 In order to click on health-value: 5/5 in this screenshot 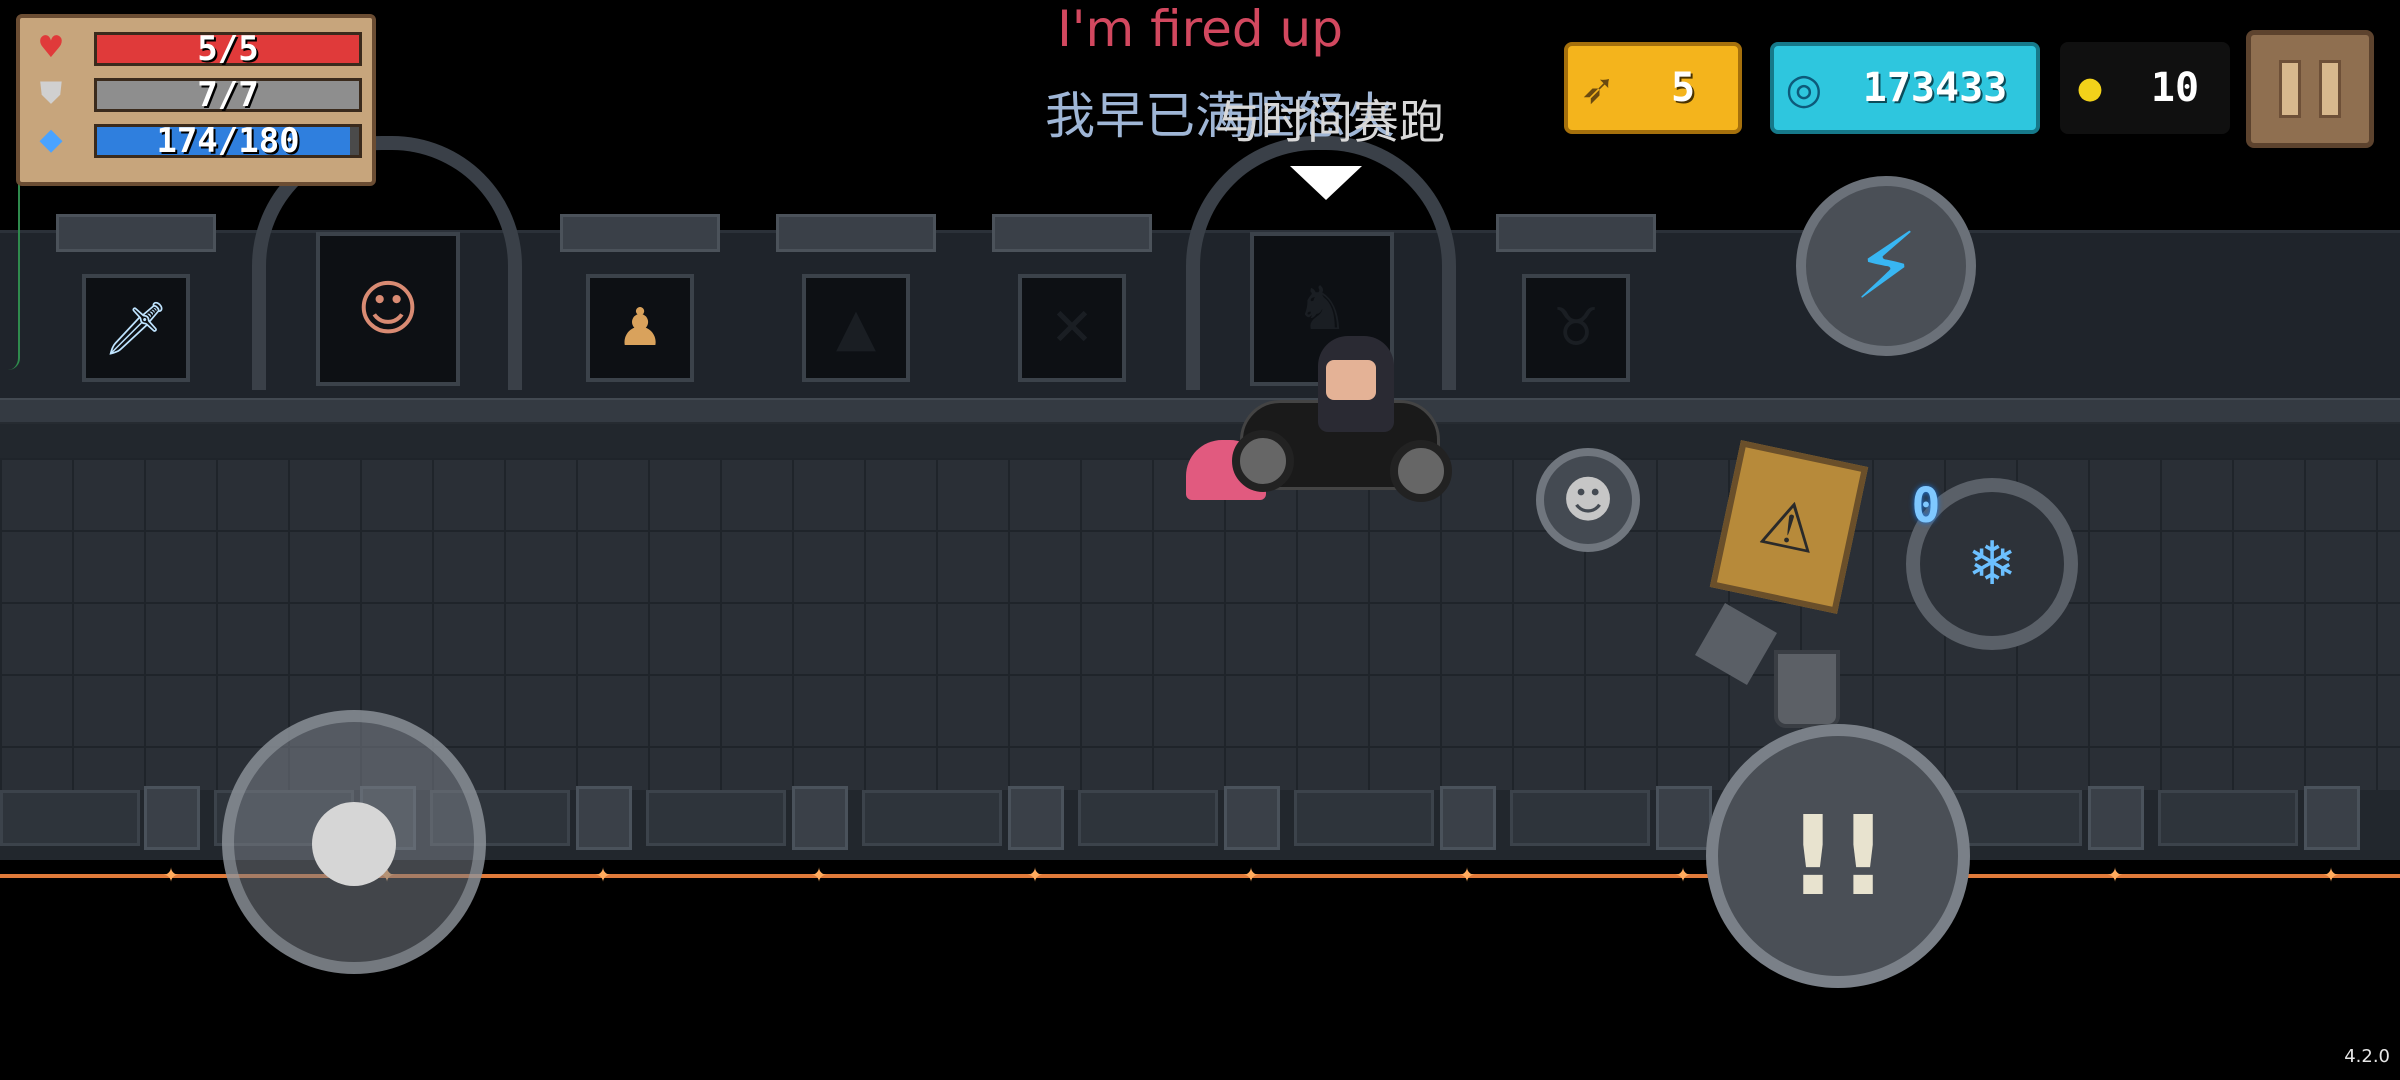, I will do `click(228, 49)`.